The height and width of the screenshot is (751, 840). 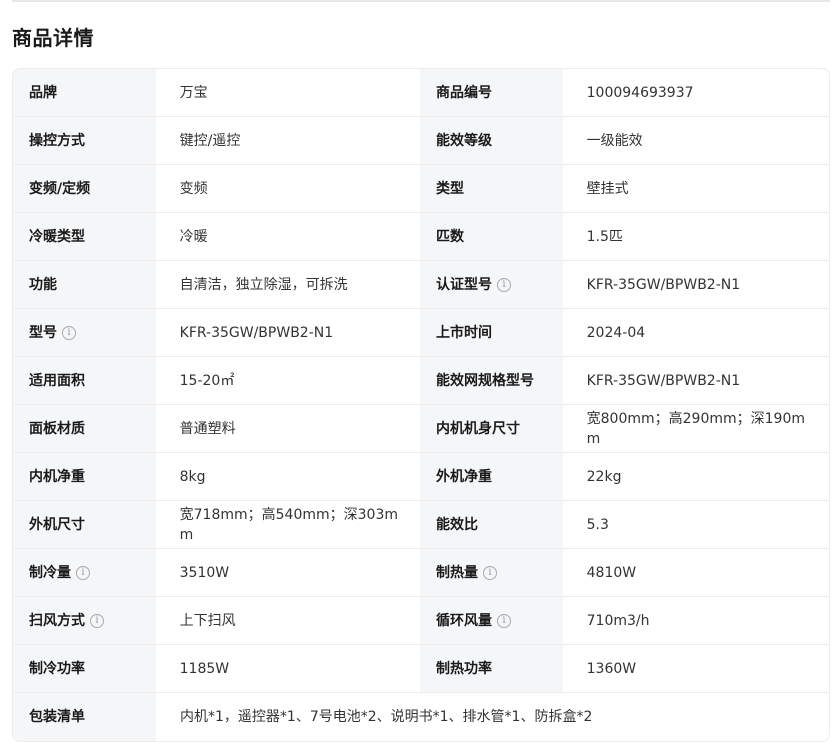 I want to click on spec-value: 1.5匹, so click(x=604, y=236).